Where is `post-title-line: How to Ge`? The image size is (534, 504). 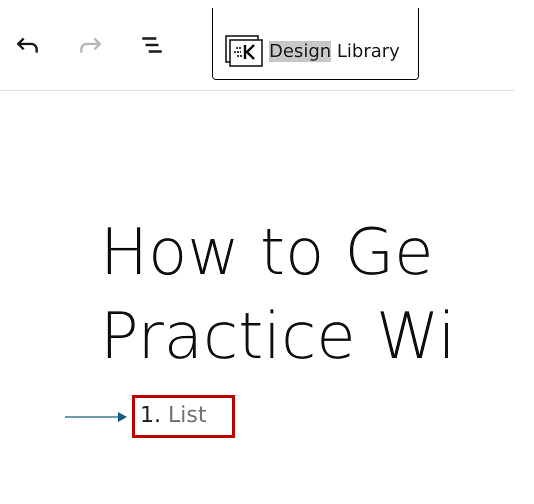 post-title-line: How to Ge is located at coordinates (267, 253).